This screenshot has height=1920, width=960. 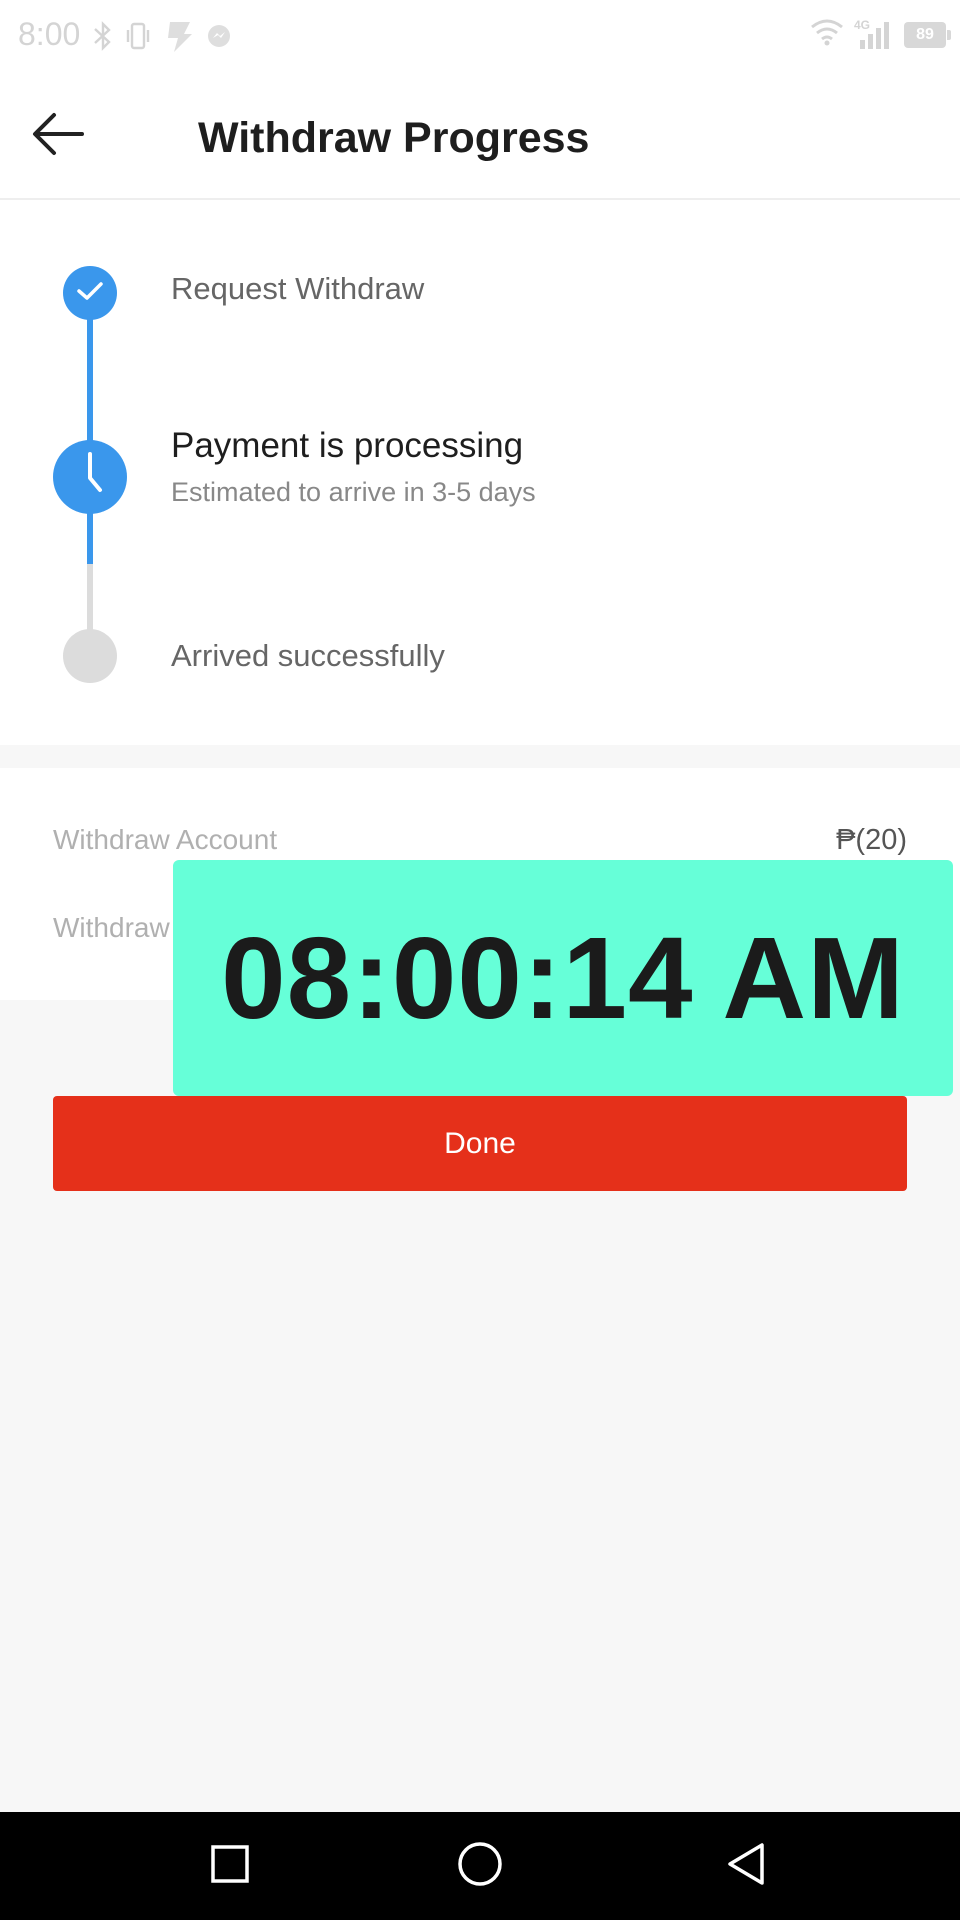 I want to click on arrow-left-icon, so click(x=58, y=136).